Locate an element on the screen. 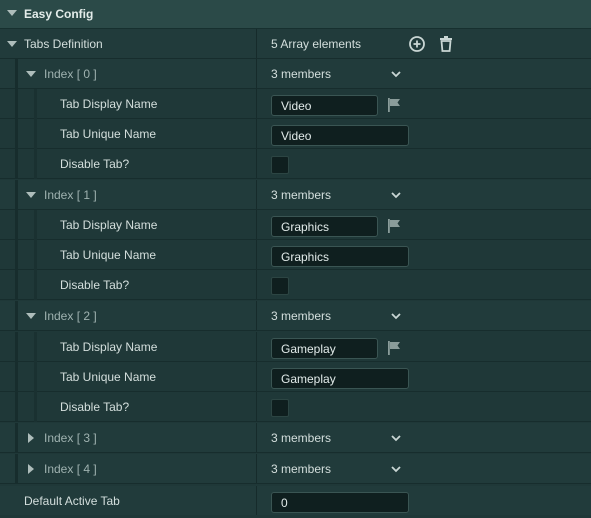 The image size is (591, 518). tab-display-name-input: Video is located at coordinates (324, 105).